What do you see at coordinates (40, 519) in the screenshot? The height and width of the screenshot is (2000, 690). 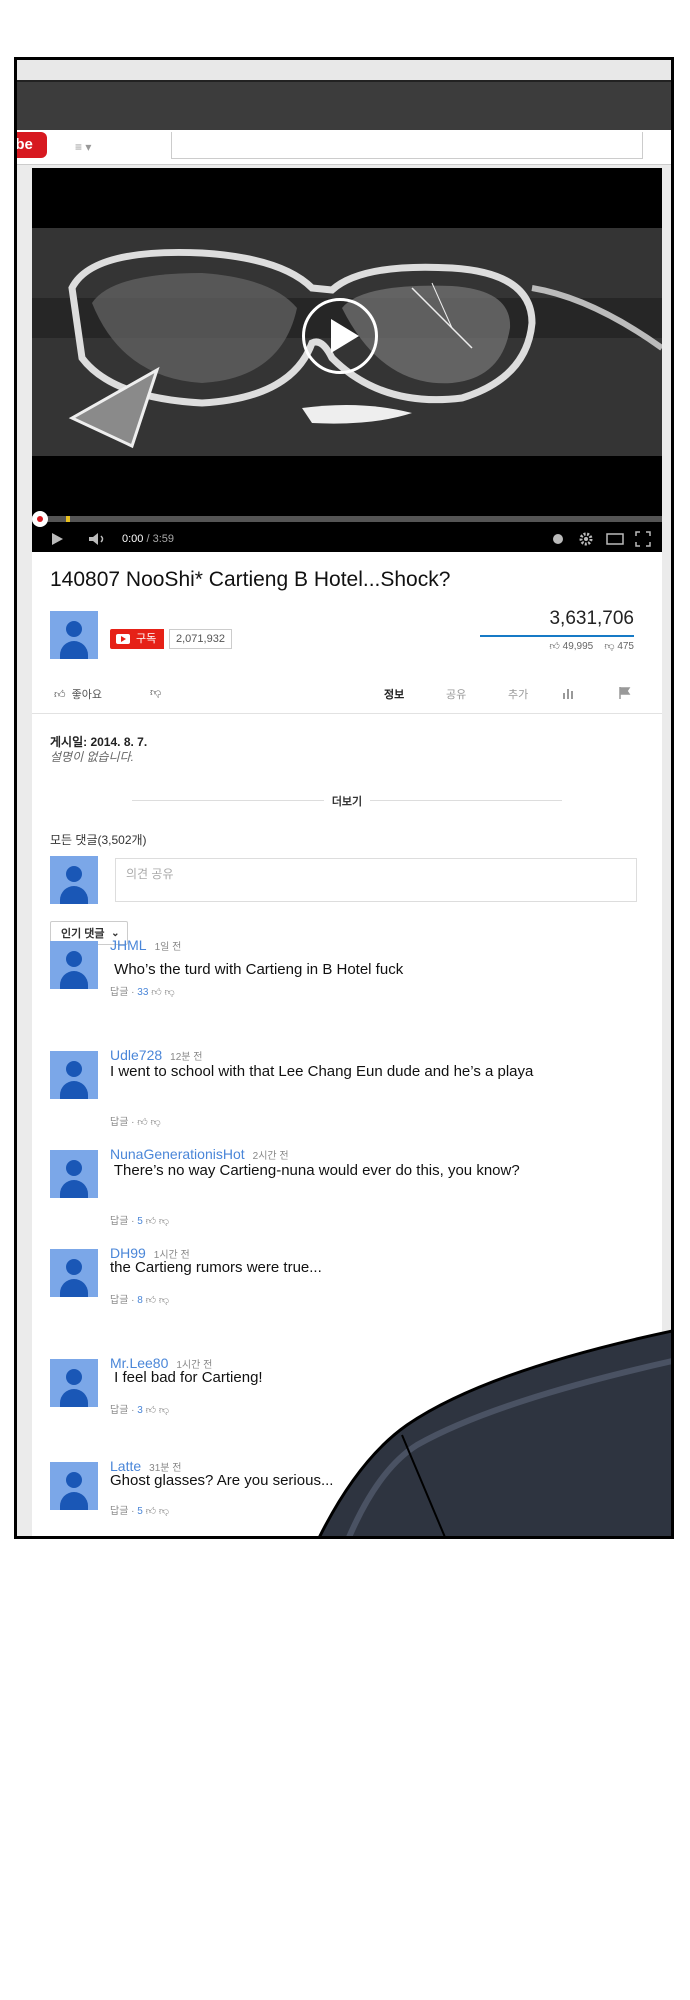 I see `progress-scrubber` at bounding box center [40, 519].